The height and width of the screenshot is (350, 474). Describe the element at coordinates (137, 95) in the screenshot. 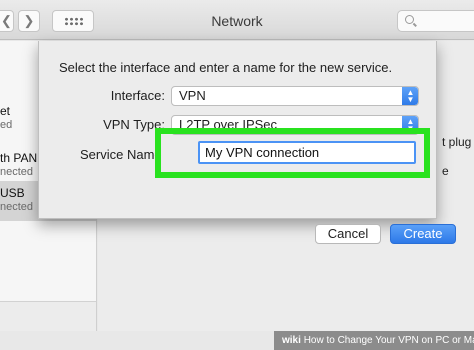

I see `interface-label: Interface:` at that location.